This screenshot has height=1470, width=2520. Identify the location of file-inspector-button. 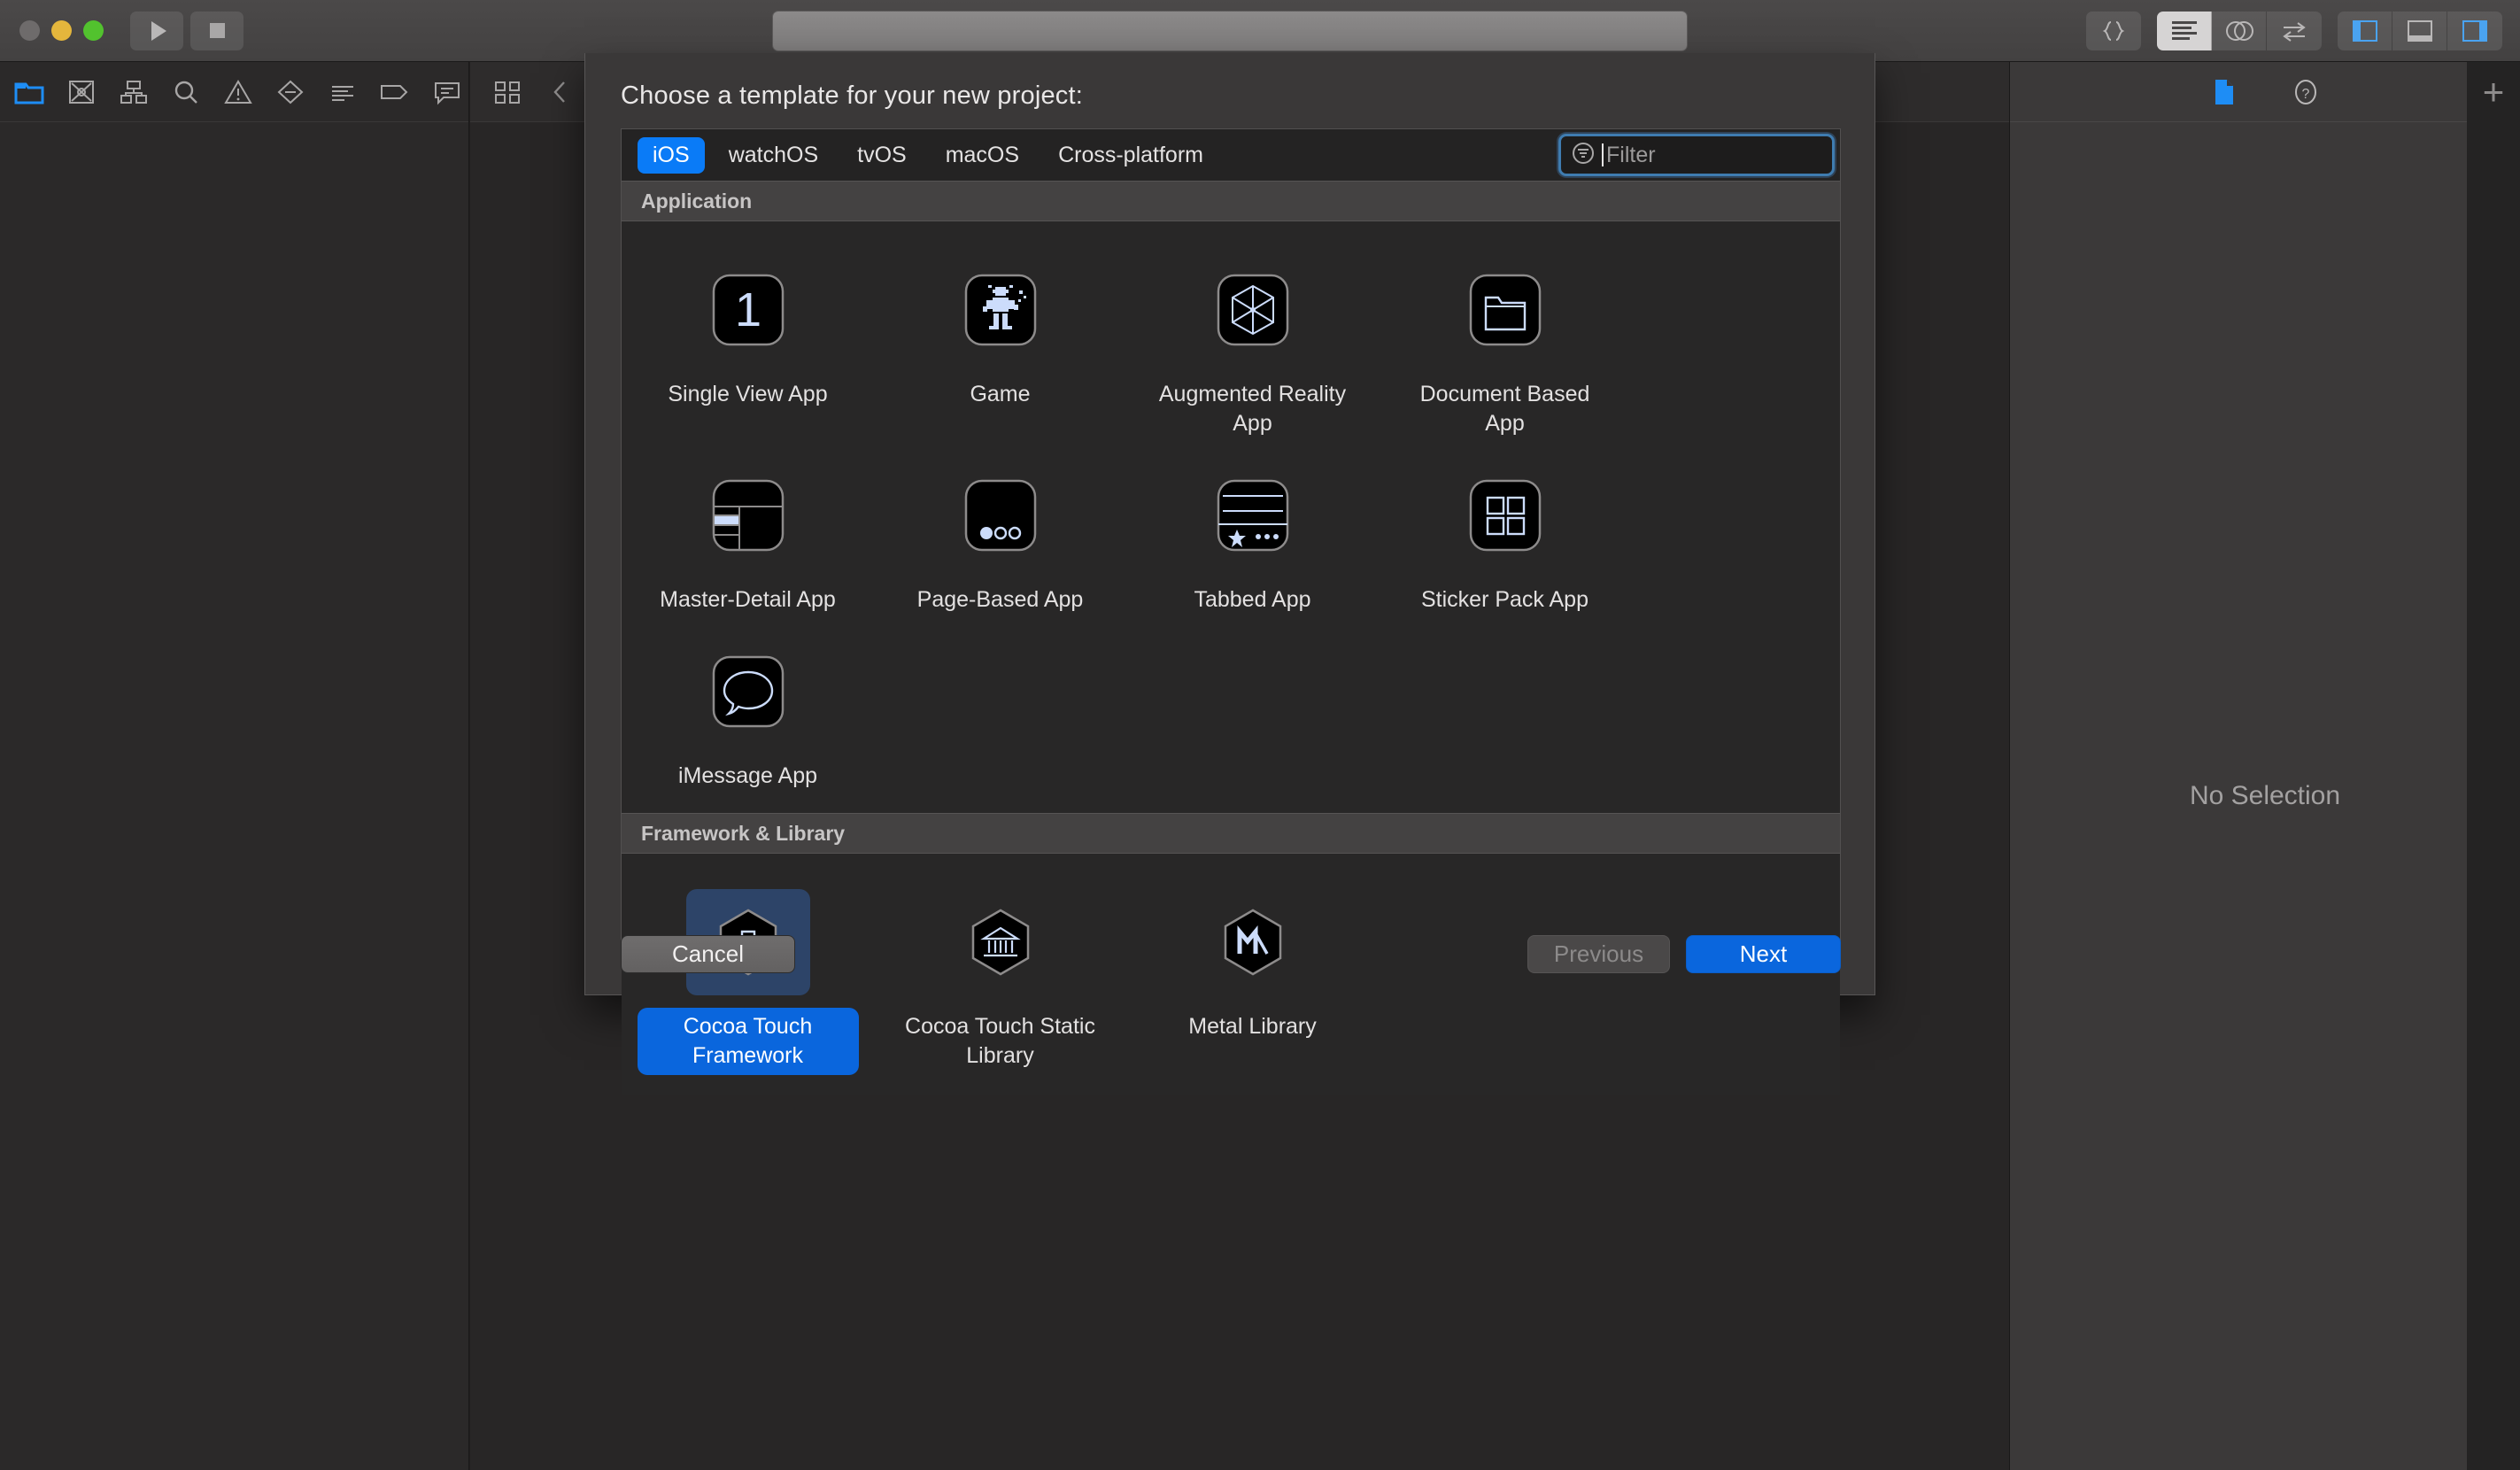
(2224, 92).